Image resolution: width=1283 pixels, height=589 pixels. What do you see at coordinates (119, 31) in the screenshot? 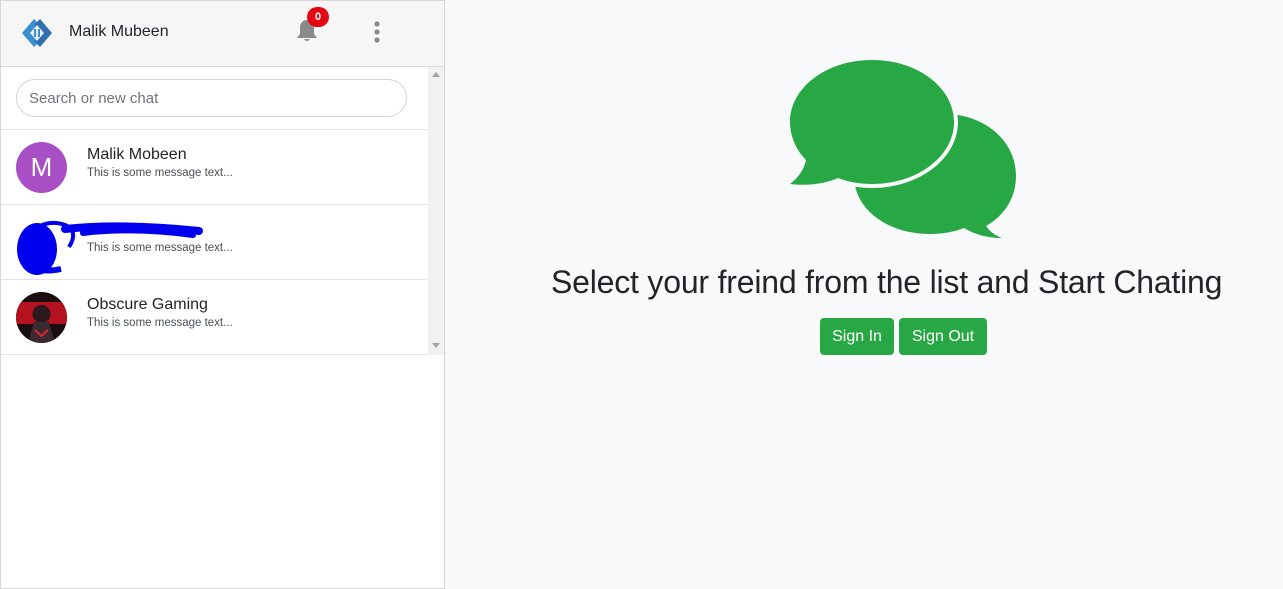
I see `current-user-name: Malik Mubeen` at bounding box center [119, 31].